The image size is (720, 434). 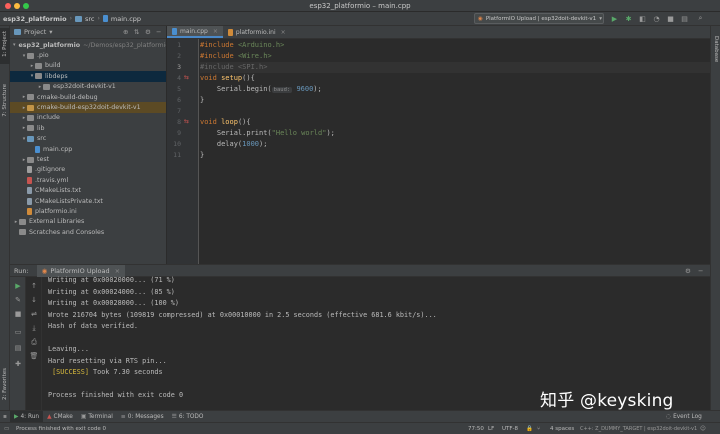 I want to click on bottom-tab-run: ▶ 4: Run, so click(x=27, y=416).